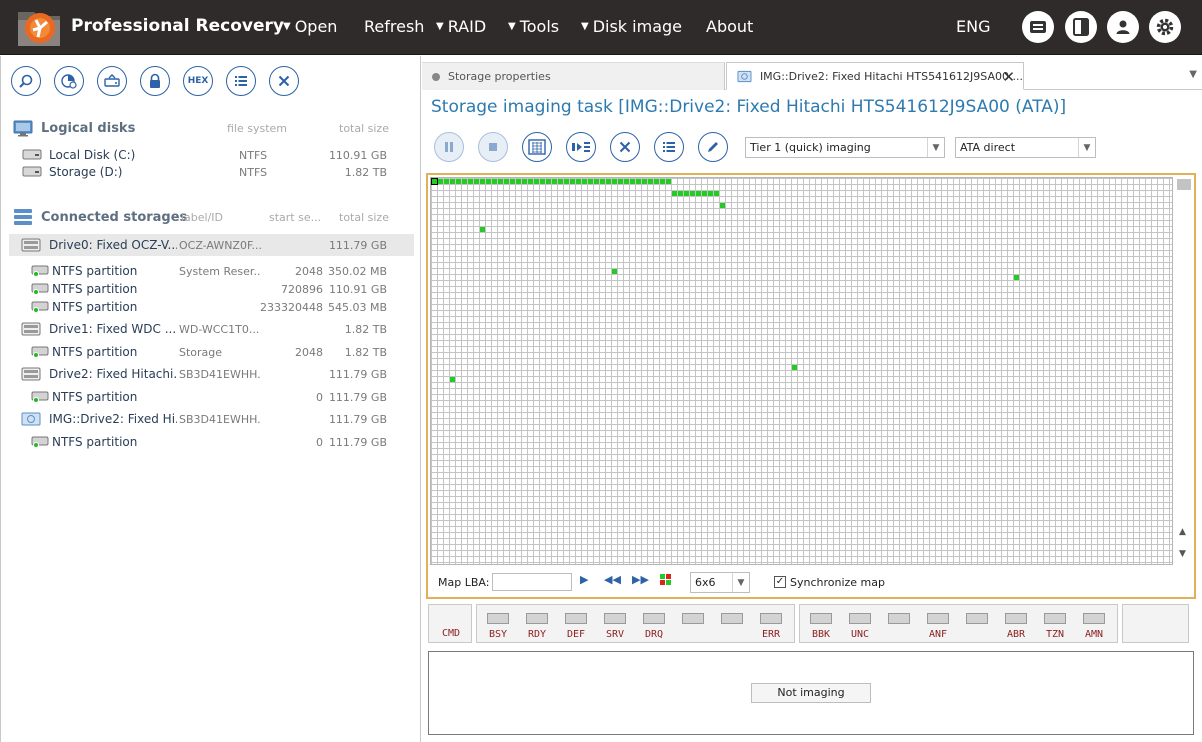 Image resolution: width=1202 pixels, height=742 pixels. I want to click on map-lba-input, so click(532, 582).